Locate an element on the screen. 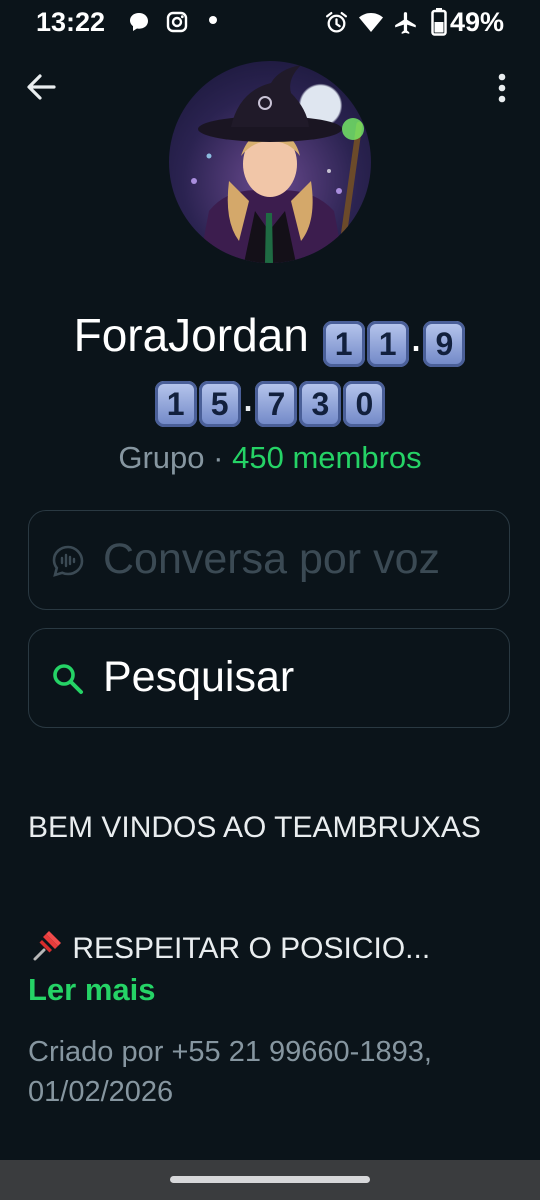 The height and width of the screenshot is (1200, 540). keycap-digit: 5 is located at coordinates (219, 404).